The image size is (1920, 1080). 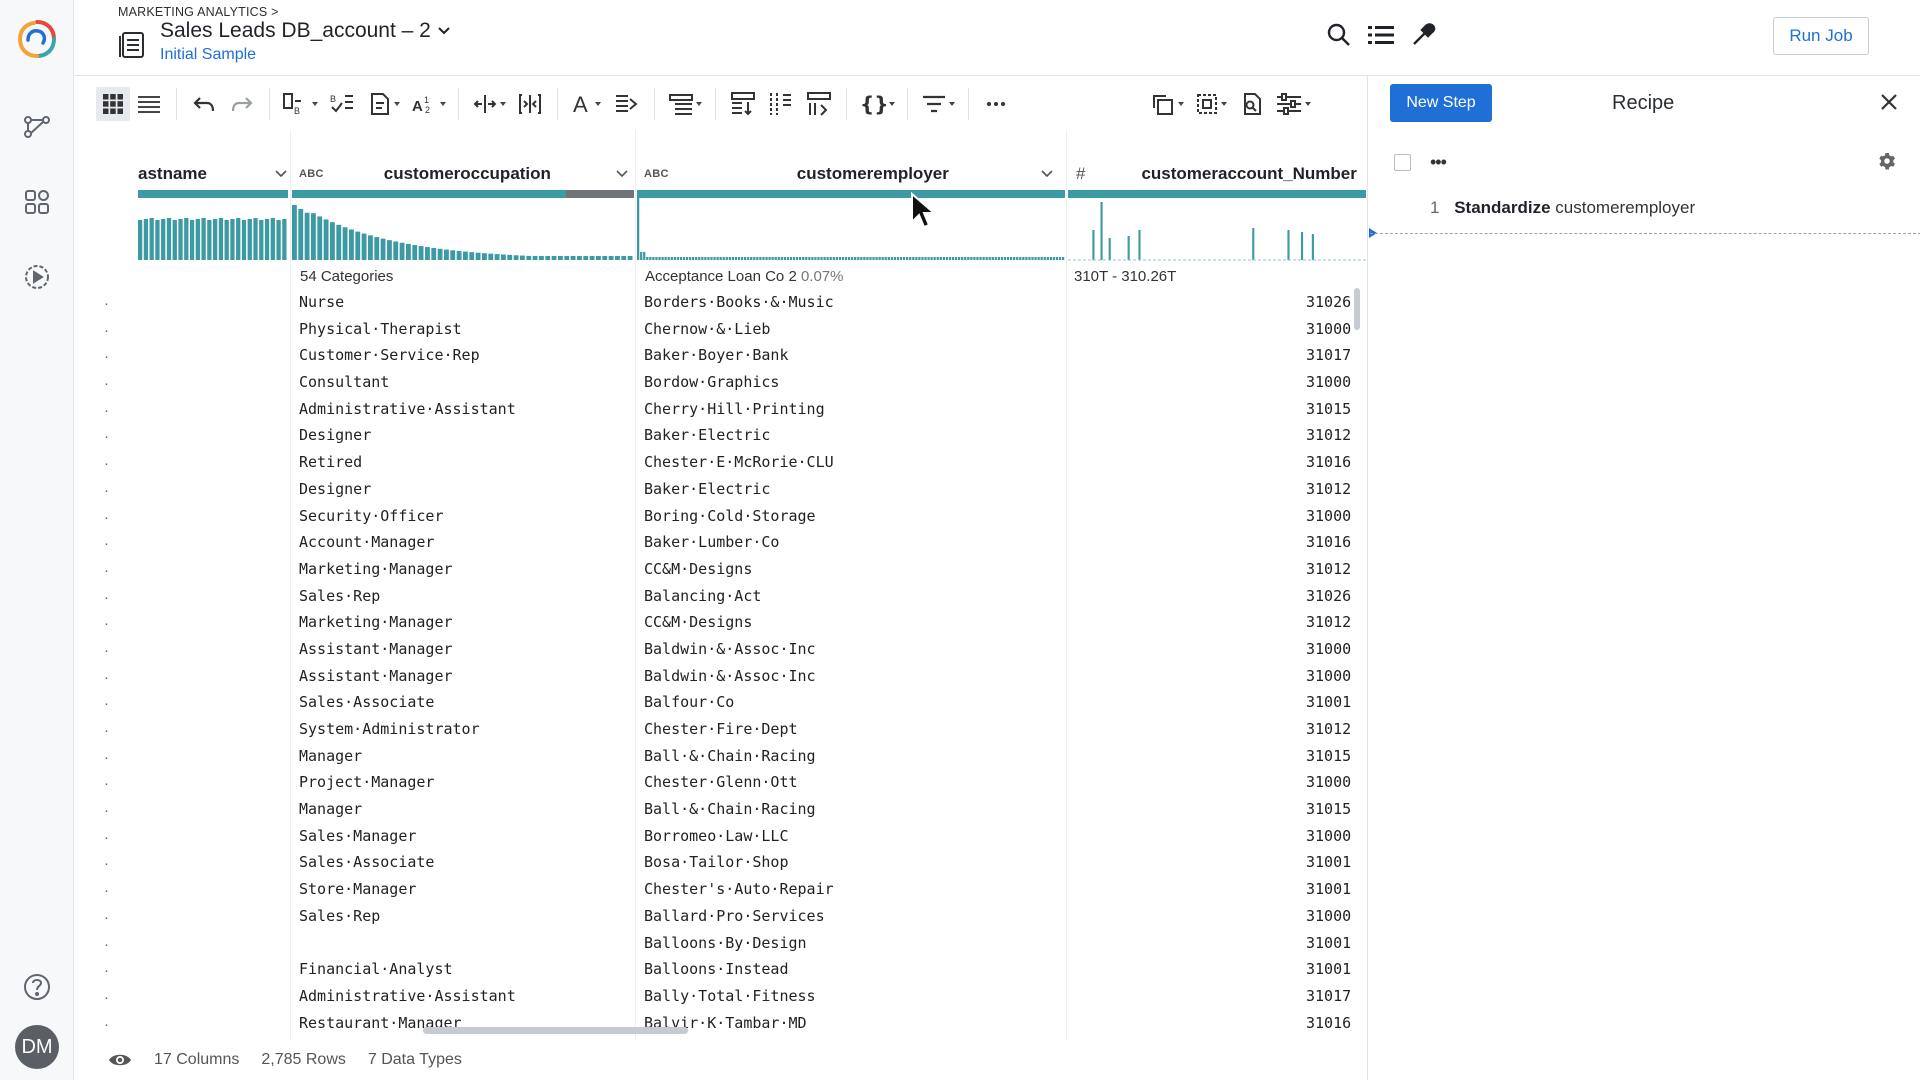 I want to click on cell-customeroccupation: Sales·Associate, so click(x=366, y=702).